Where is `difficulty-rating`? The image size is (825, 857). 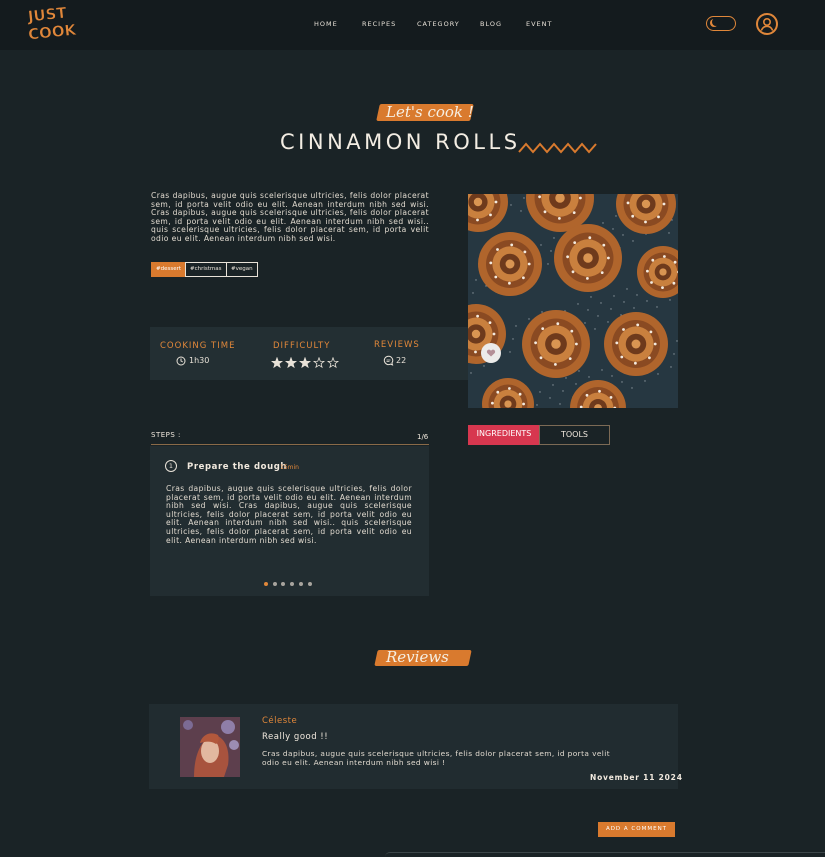
difficulty-rating is located at coordinates (305, 361).